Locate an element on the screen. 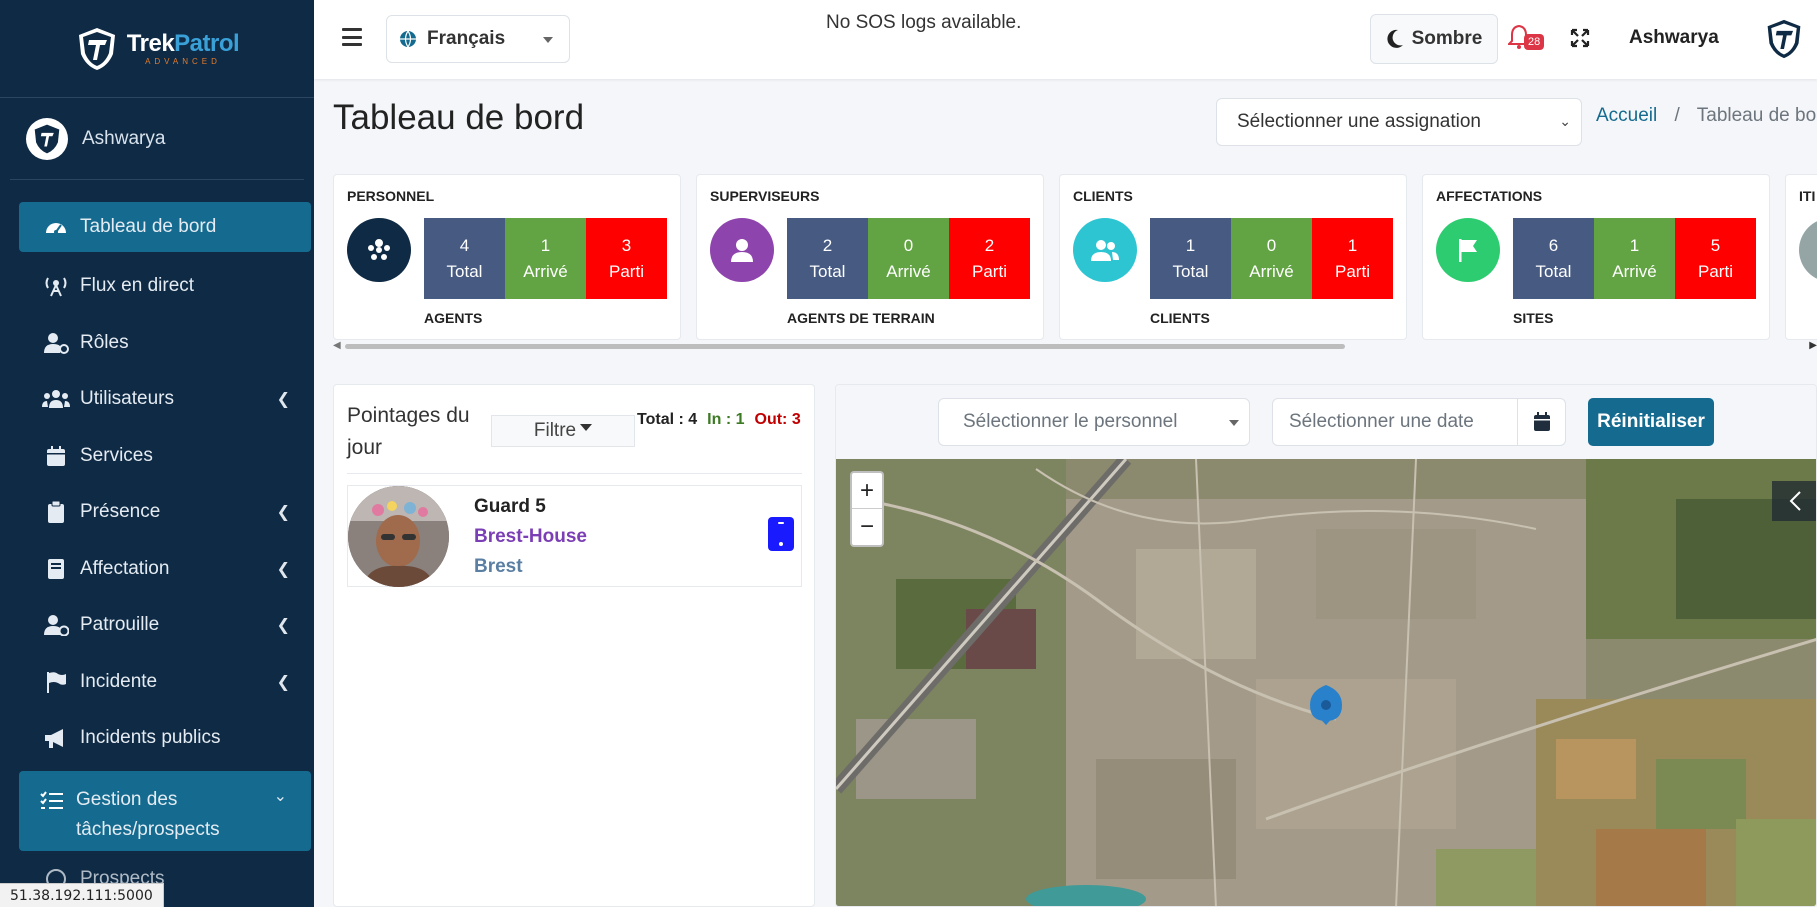  sidebar-item-presence: Présence ❮ is located at coordinates (157, 512).